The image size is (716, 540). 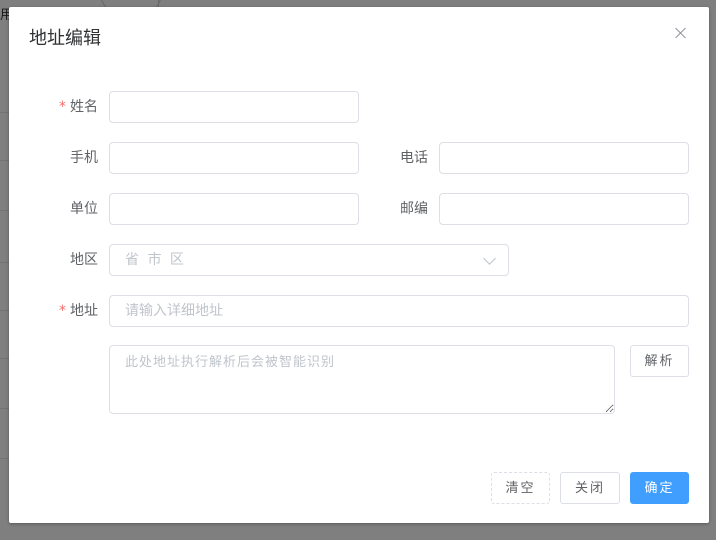 What do you see at coordinates (234, 158) in the screenshot?
I see `mobile-input` at bounding box center [234, 158].